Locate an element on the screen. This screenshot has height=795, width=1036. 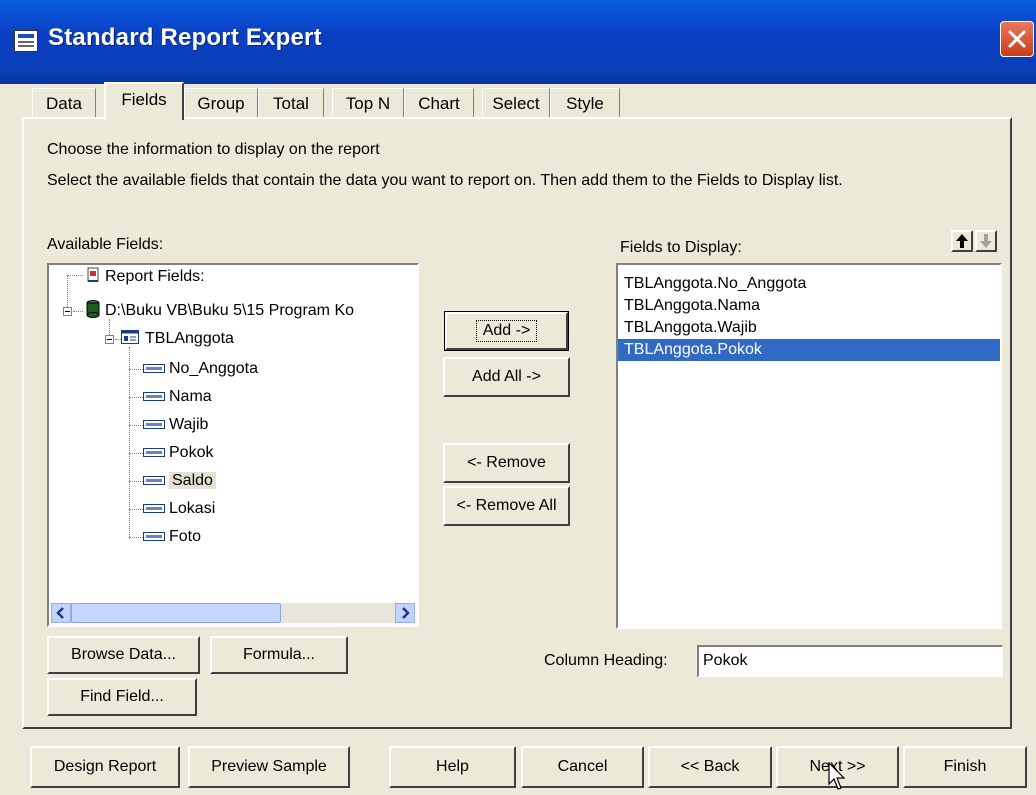
add-button-label: Add -> is located at coordinates (506, 331).